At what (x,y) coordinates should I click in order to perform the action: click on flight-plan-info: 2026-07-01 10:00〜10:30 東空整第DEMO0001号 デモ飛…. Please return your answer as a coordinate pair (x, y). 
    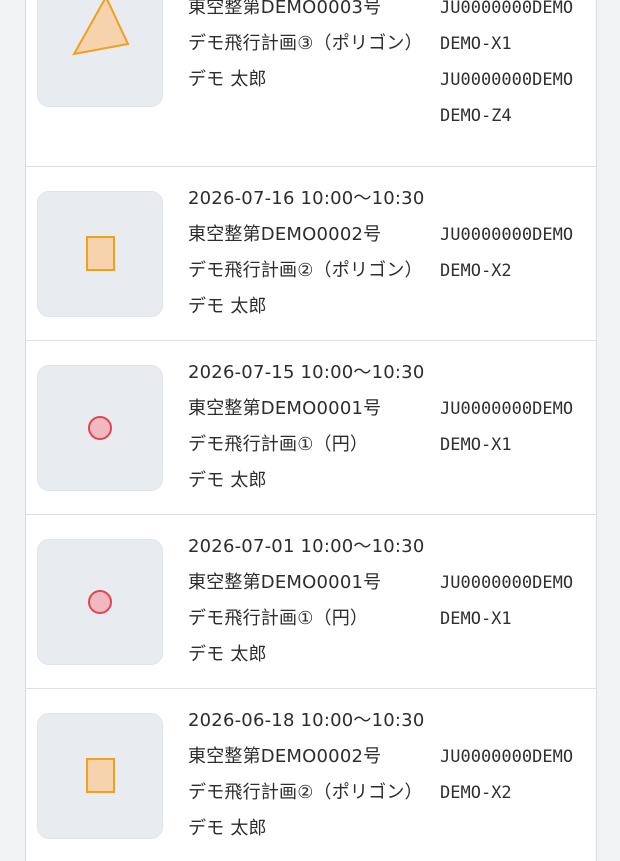
    Looking at the image, I should click on (313, 601).